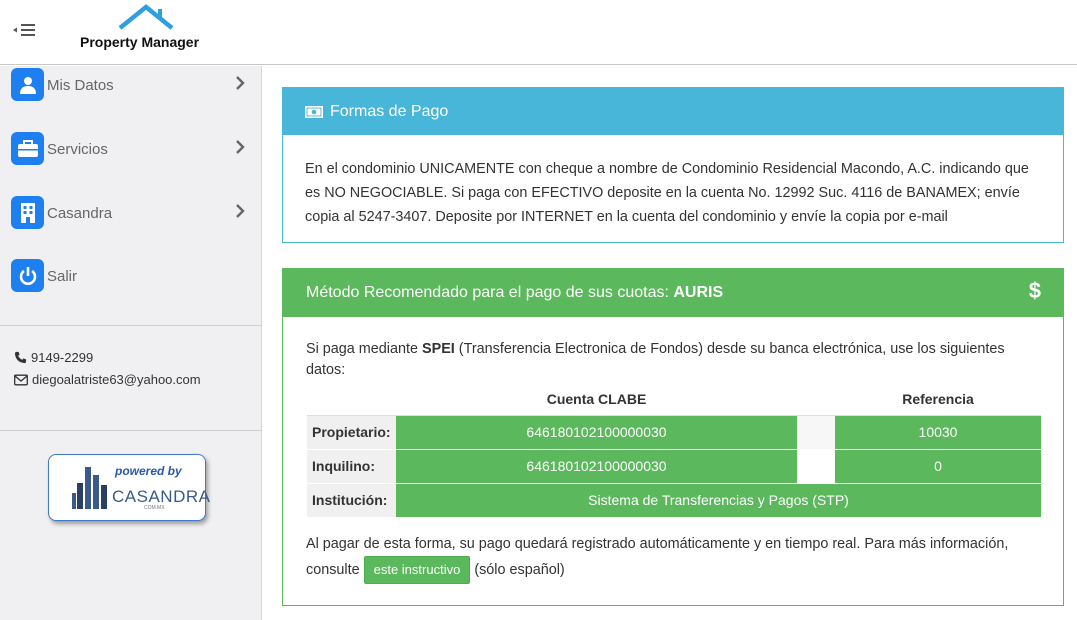  I want to click on contact-email: diegoalatriste63@yahoo.com, so click(107, 379).